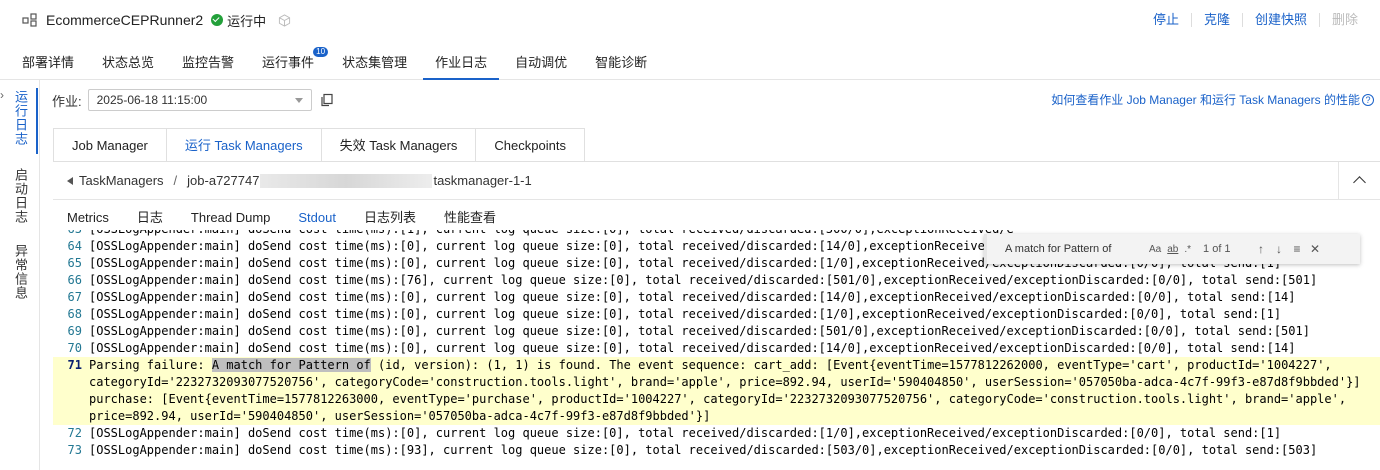 This screenshot has height=470, width=1380. I want to click on previous-match-arrow-icon: ↑, so click(1261, 249).